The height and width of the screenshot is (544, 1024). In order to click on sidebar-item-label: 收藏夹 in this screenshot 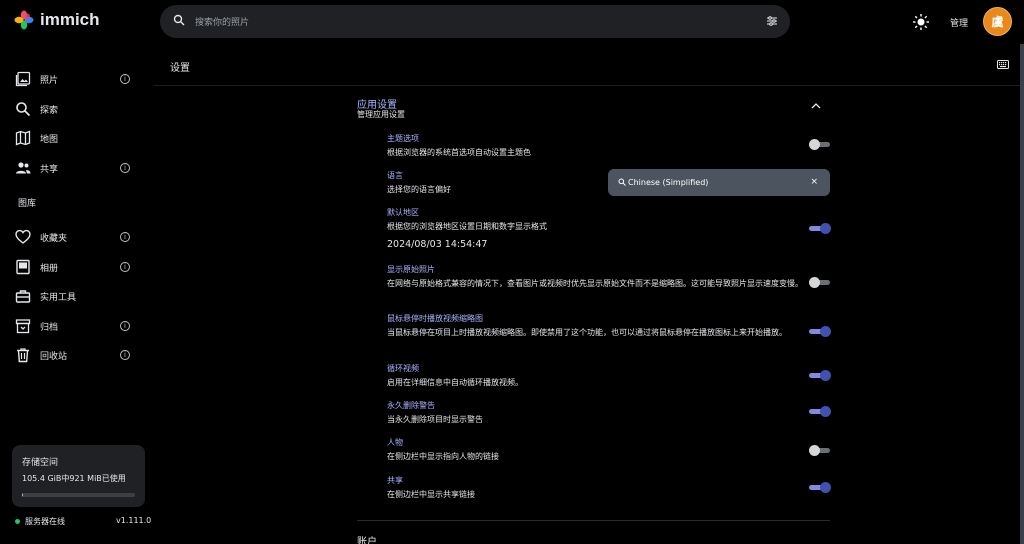, I will do `click(54, 239)`.